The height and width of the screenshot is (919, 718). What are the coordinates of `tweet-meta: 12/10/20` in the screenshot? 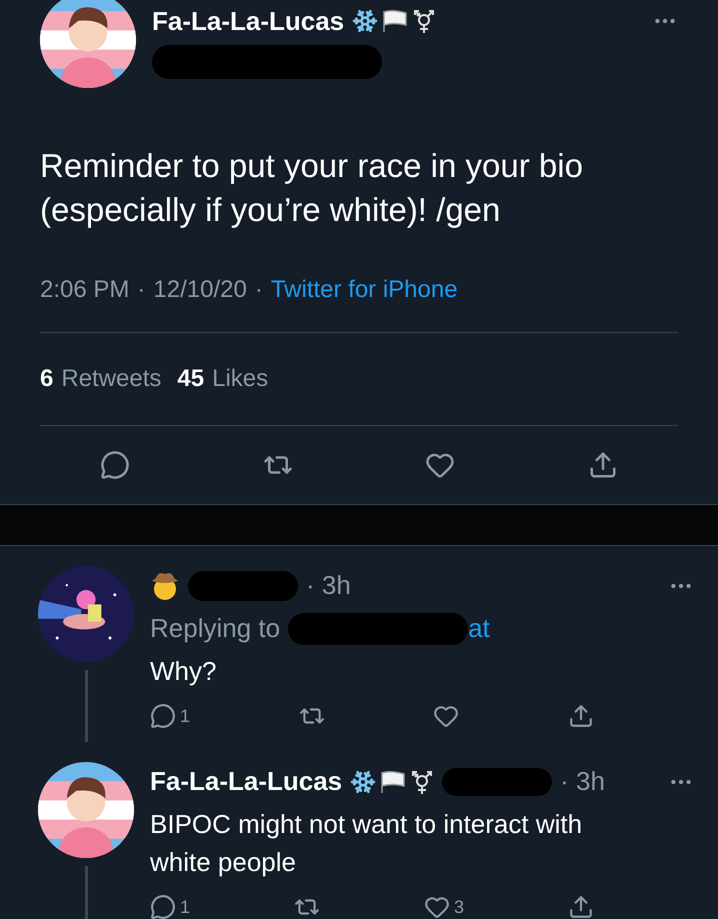 It's located at (200, 290).